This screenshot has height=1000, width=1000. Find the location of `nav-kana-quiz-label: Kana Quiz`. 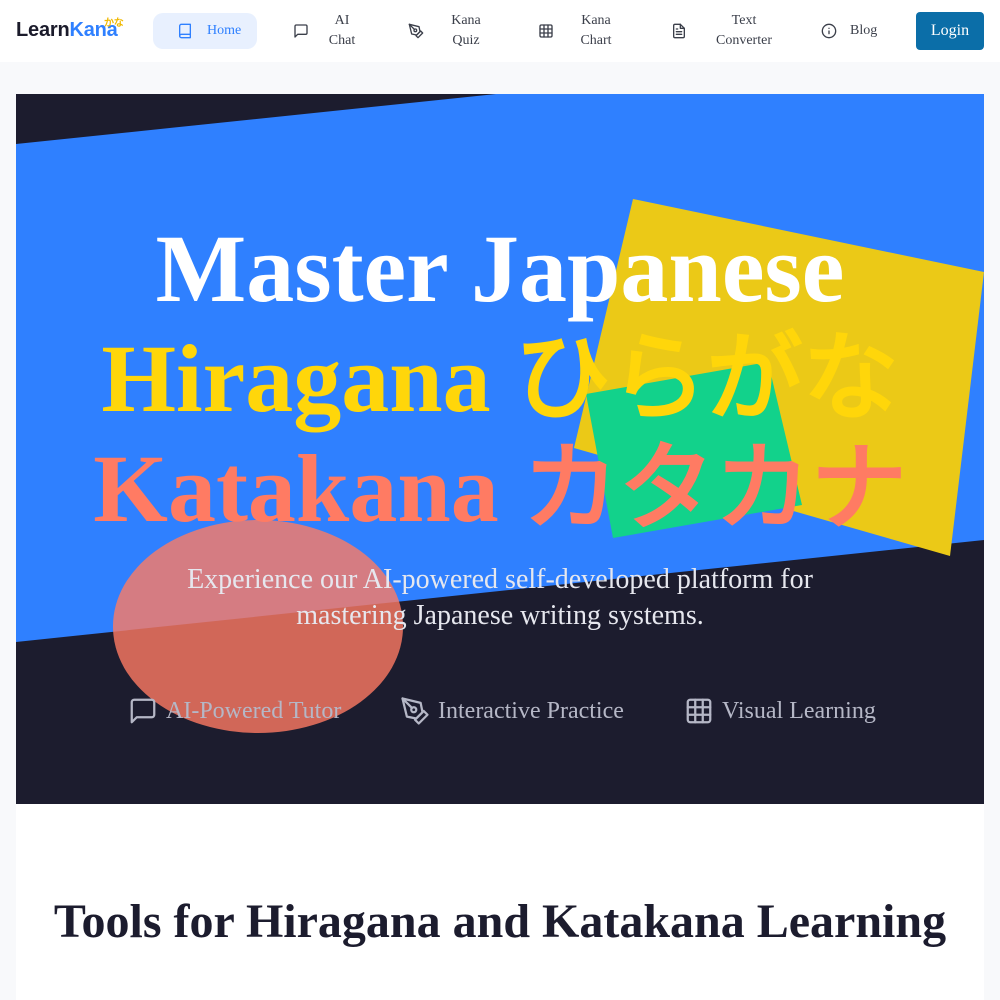

nav-kana-quiz-label: Kana Quiz is located at coordinates (466, 31).